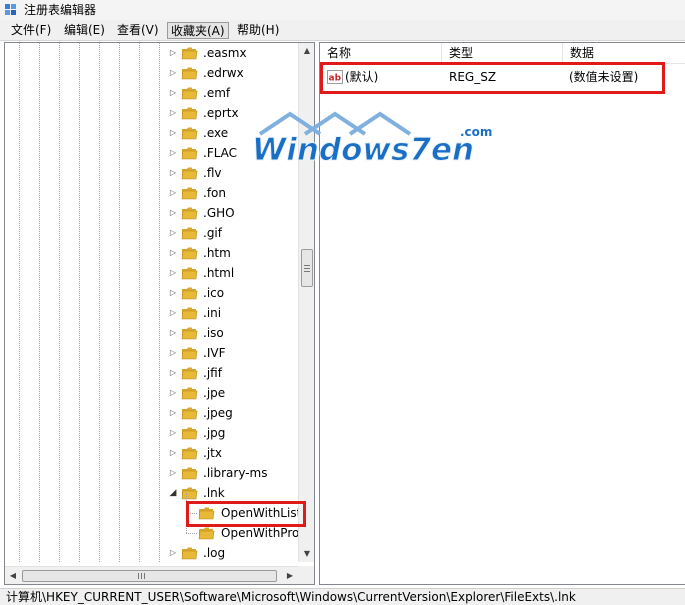 The width and height of the screenshot is (685, 605). Describe the element at coordinates (476, 132) in the screenshot. I see `watermark-suffix: .com` at that location.